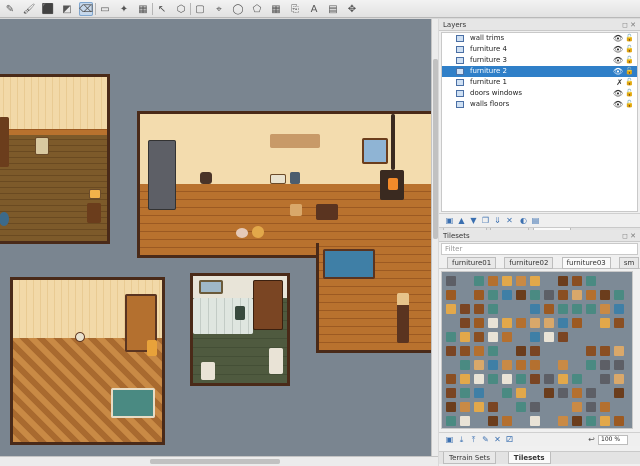 This screenshot has height=466, width=640. What do you see at coordinates (143, 9) in the screenshot?
I see `select-same-tile-tool-icon: ▦` at bounding box center [143, 9].